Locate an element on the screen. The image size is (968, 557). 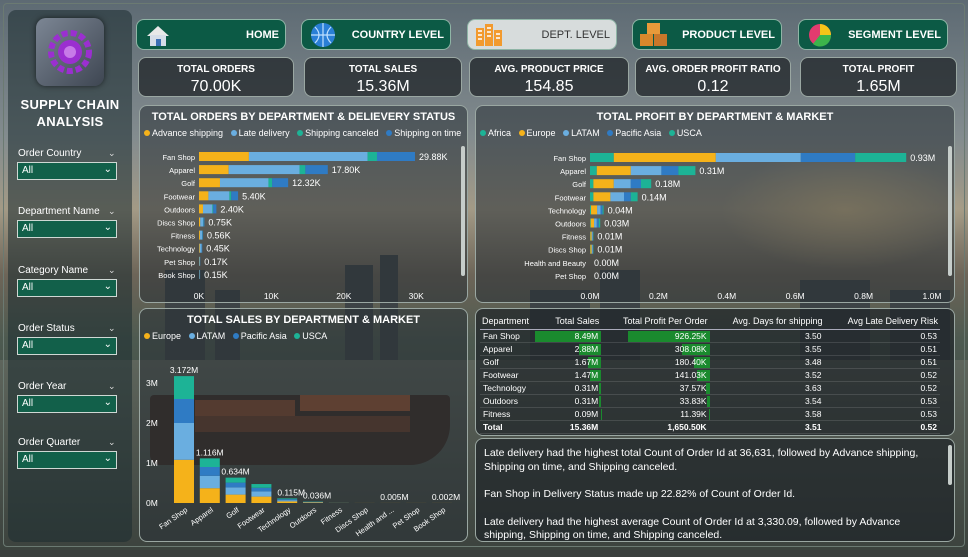
table-row: Outdoors0.31M33.83K3.540.53 is located at coordinates (710, 401).